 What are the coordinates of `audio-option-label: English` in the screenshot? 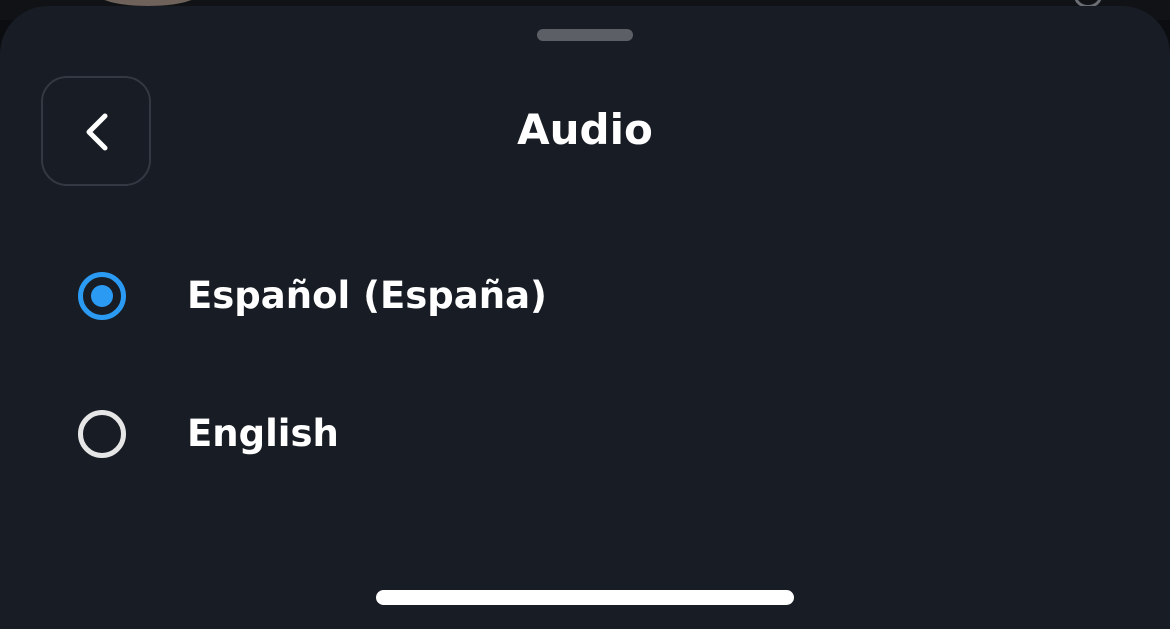 It's located at (263, 433).